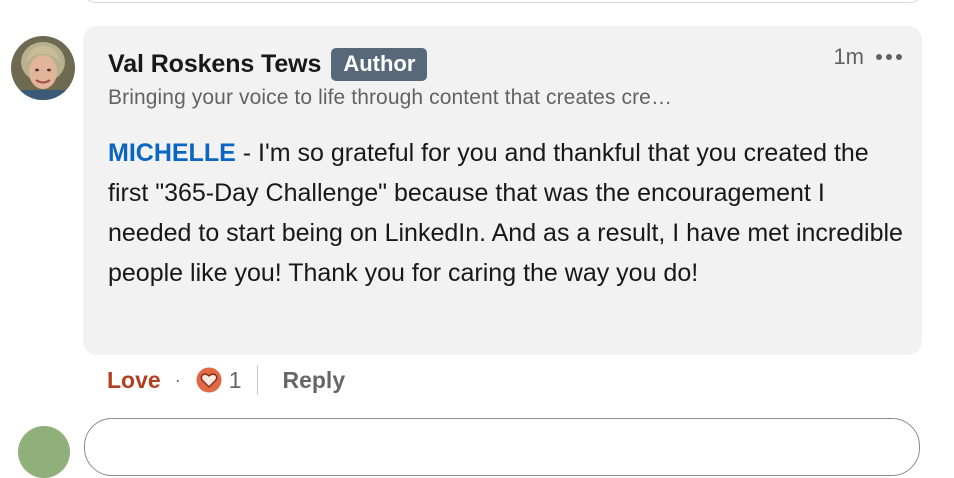 This screenshot has width=954, height=478. Describe the element at coordinates (503, 1) in the screenshot. I see `previous-comment-card` at that location.